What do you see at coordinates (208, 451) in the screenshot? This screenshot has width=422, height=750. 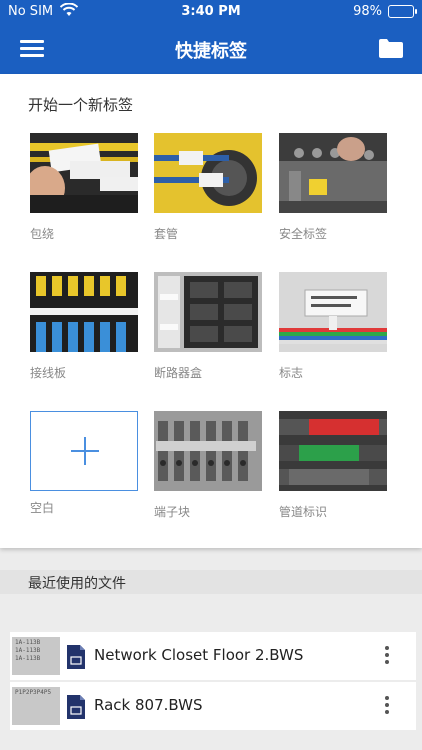 I see `terminal-block-thumbnail` at bounding box center [208, 451].